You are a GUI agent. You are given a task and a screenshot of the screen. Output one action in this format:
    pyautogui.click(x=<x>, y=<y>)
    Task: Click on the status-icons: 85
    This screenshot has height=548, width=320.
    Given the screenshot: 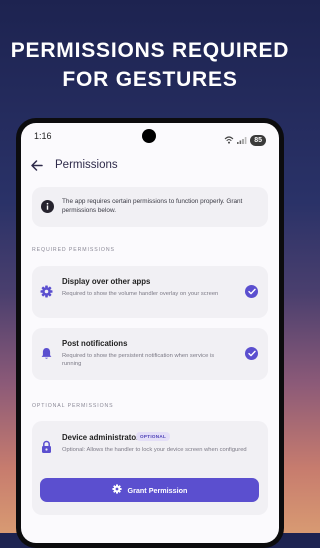 What is the action you would take?
    pyautogui.click(x=245, y=140)
    